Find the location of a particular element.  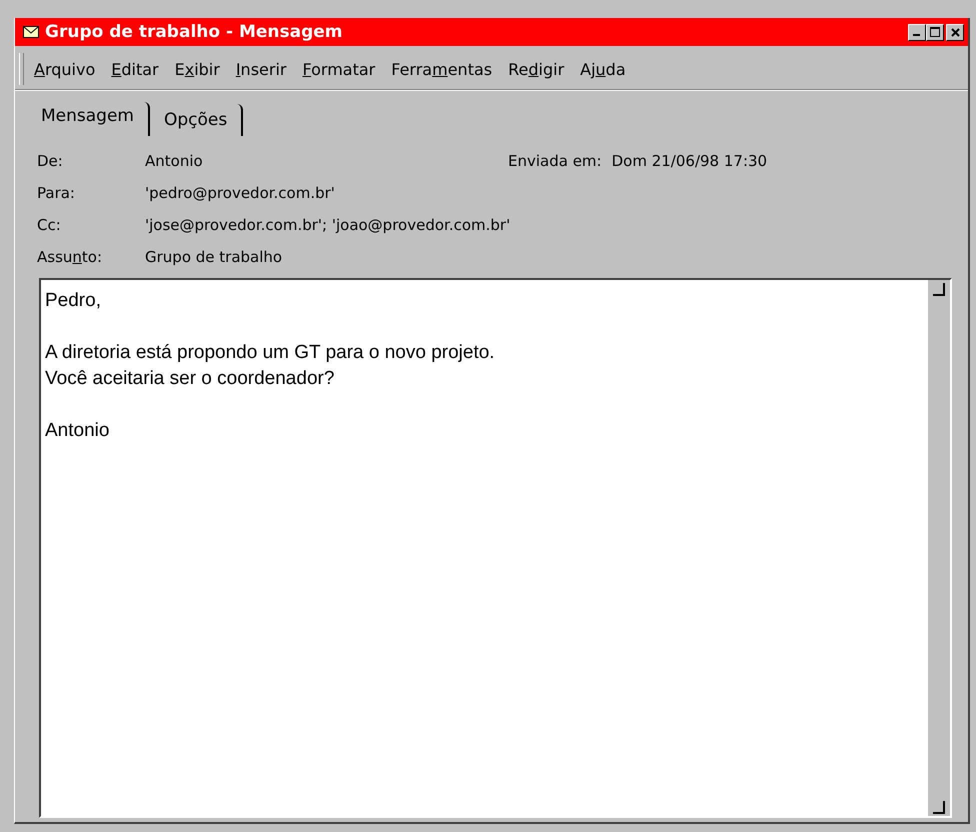

field-label: Assunto: is located at coordinates (70, 257).